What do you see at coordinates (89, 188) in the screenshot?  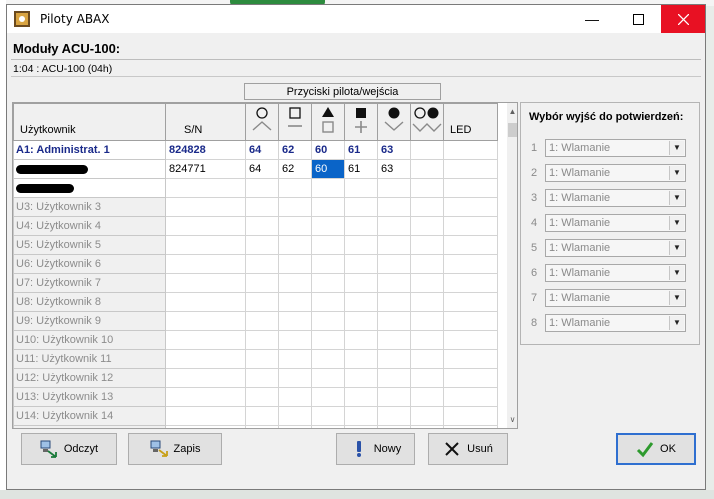 I see `user-cell` at bounding box center [89, 188].